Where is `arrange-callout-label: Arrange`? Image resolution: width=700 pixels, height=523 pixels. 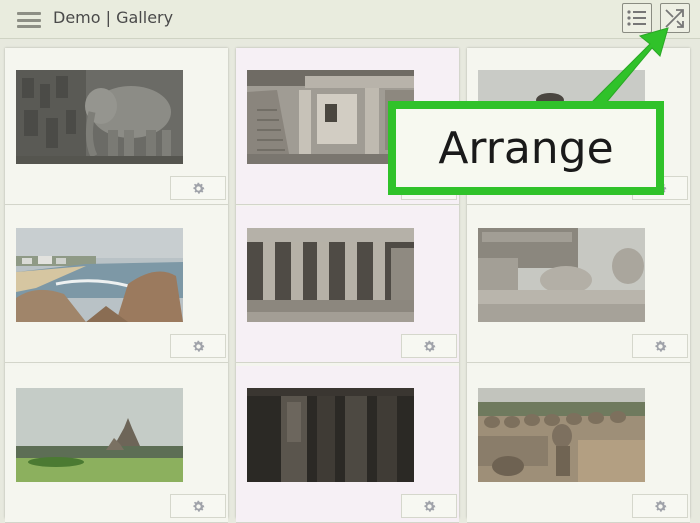
arrange-callout-label: Arrange is located at coordinates (526, 148).